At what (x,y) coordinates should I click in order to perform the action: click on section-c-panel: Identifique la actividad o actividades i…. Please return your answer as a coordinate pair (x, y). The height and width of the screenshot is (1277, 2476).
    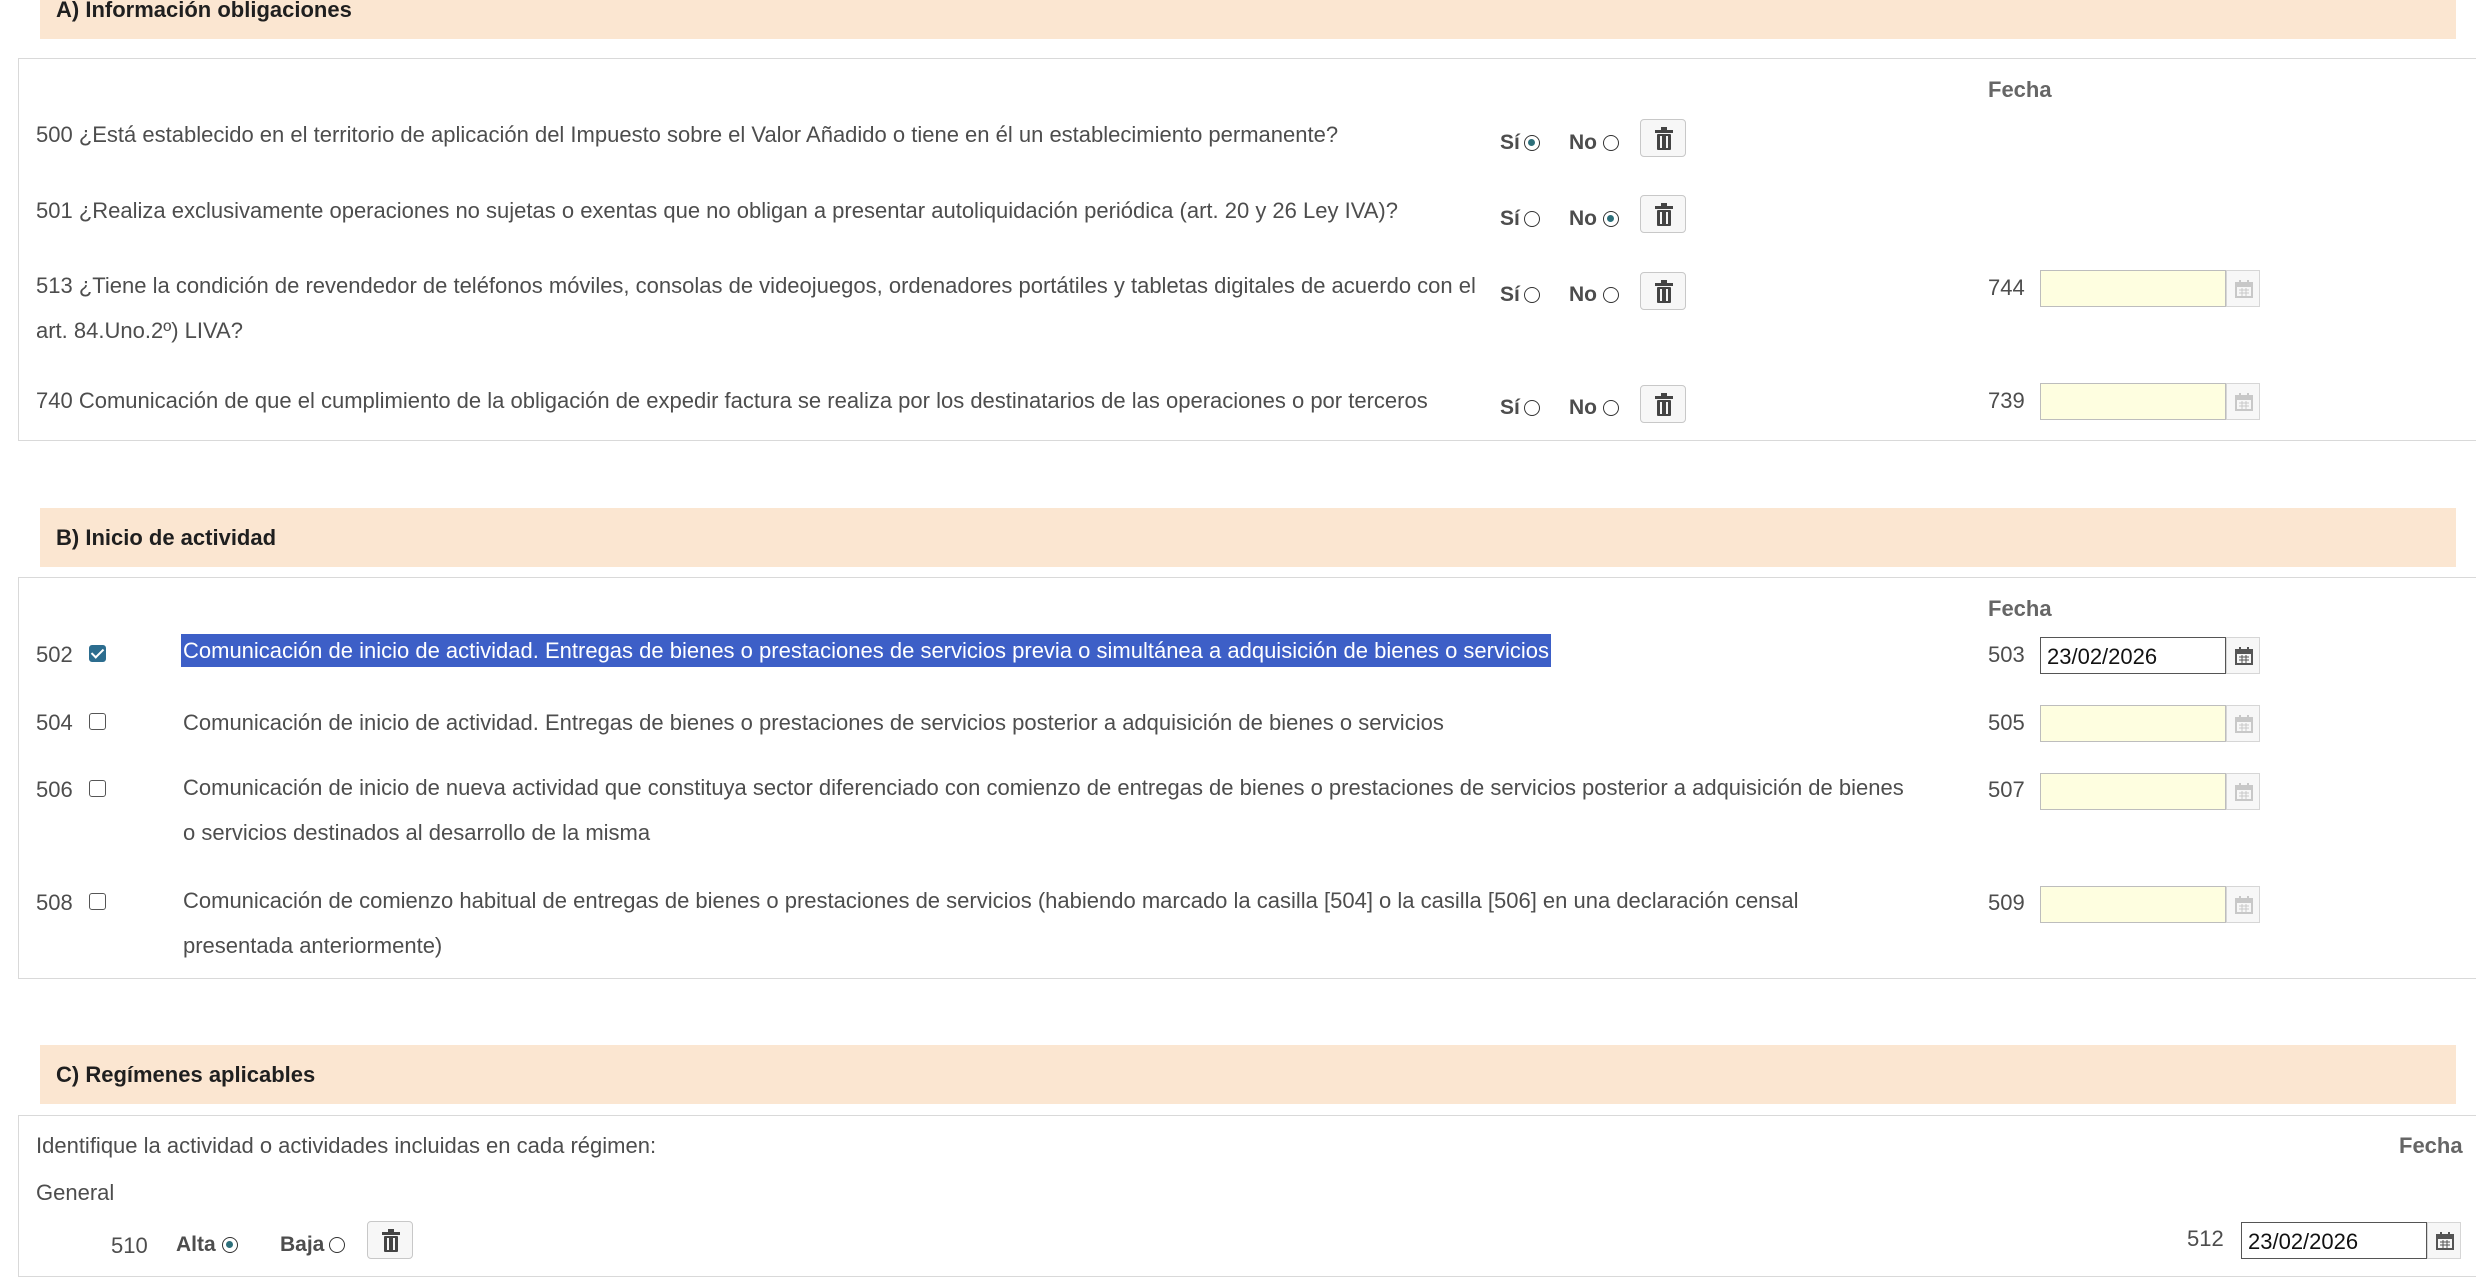
    Looking at the image, I should click on (1247, 1196).